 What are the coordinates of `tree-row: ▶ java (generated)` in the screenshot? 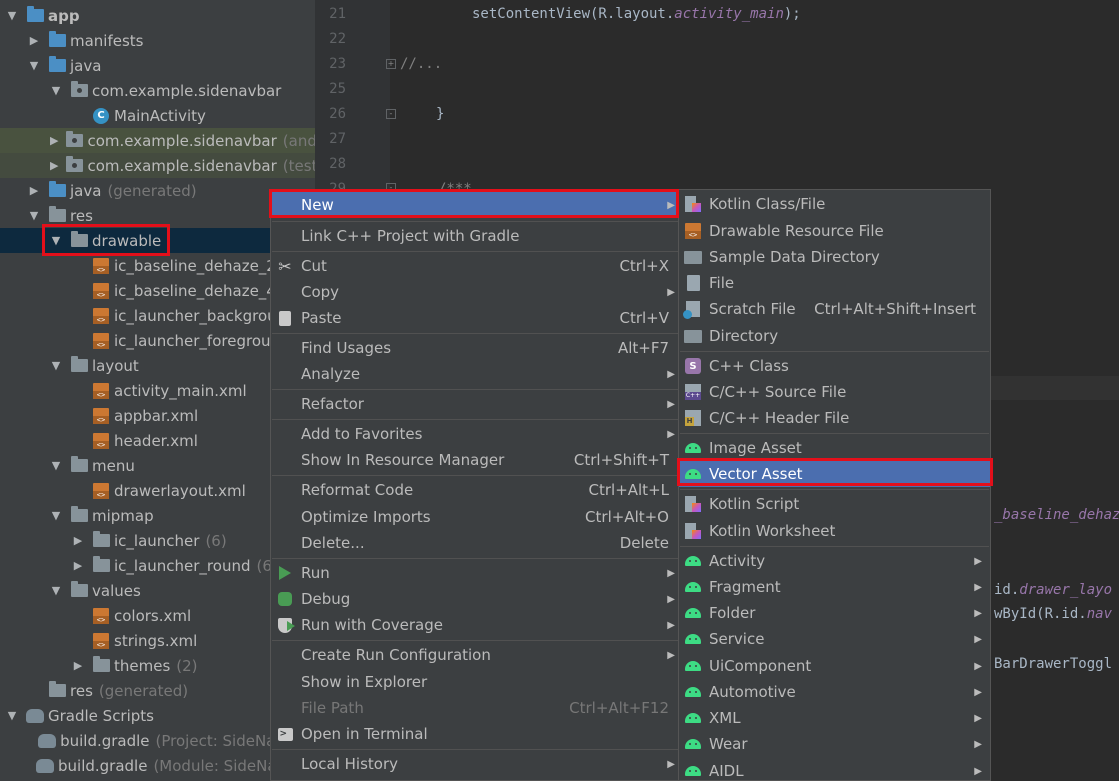 It's located at (157, 190).